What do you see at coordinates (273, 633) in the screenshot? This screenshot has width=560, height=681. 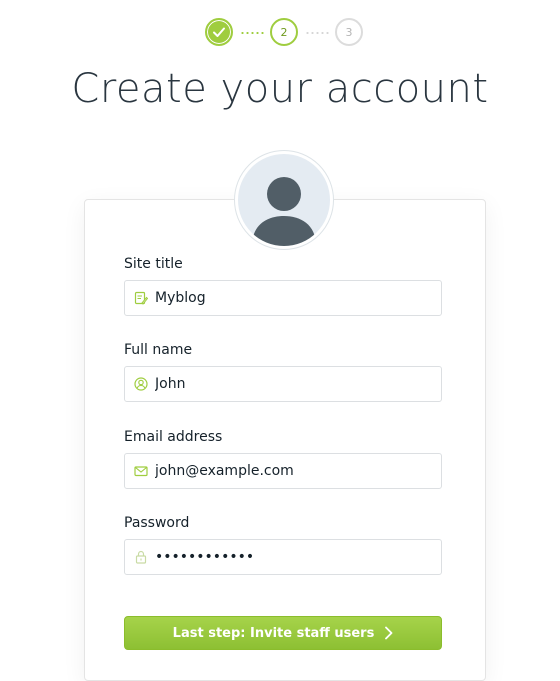 I see `invite-staff-button-label: Last step: Invite staff users` at bounding box center [273, 633].